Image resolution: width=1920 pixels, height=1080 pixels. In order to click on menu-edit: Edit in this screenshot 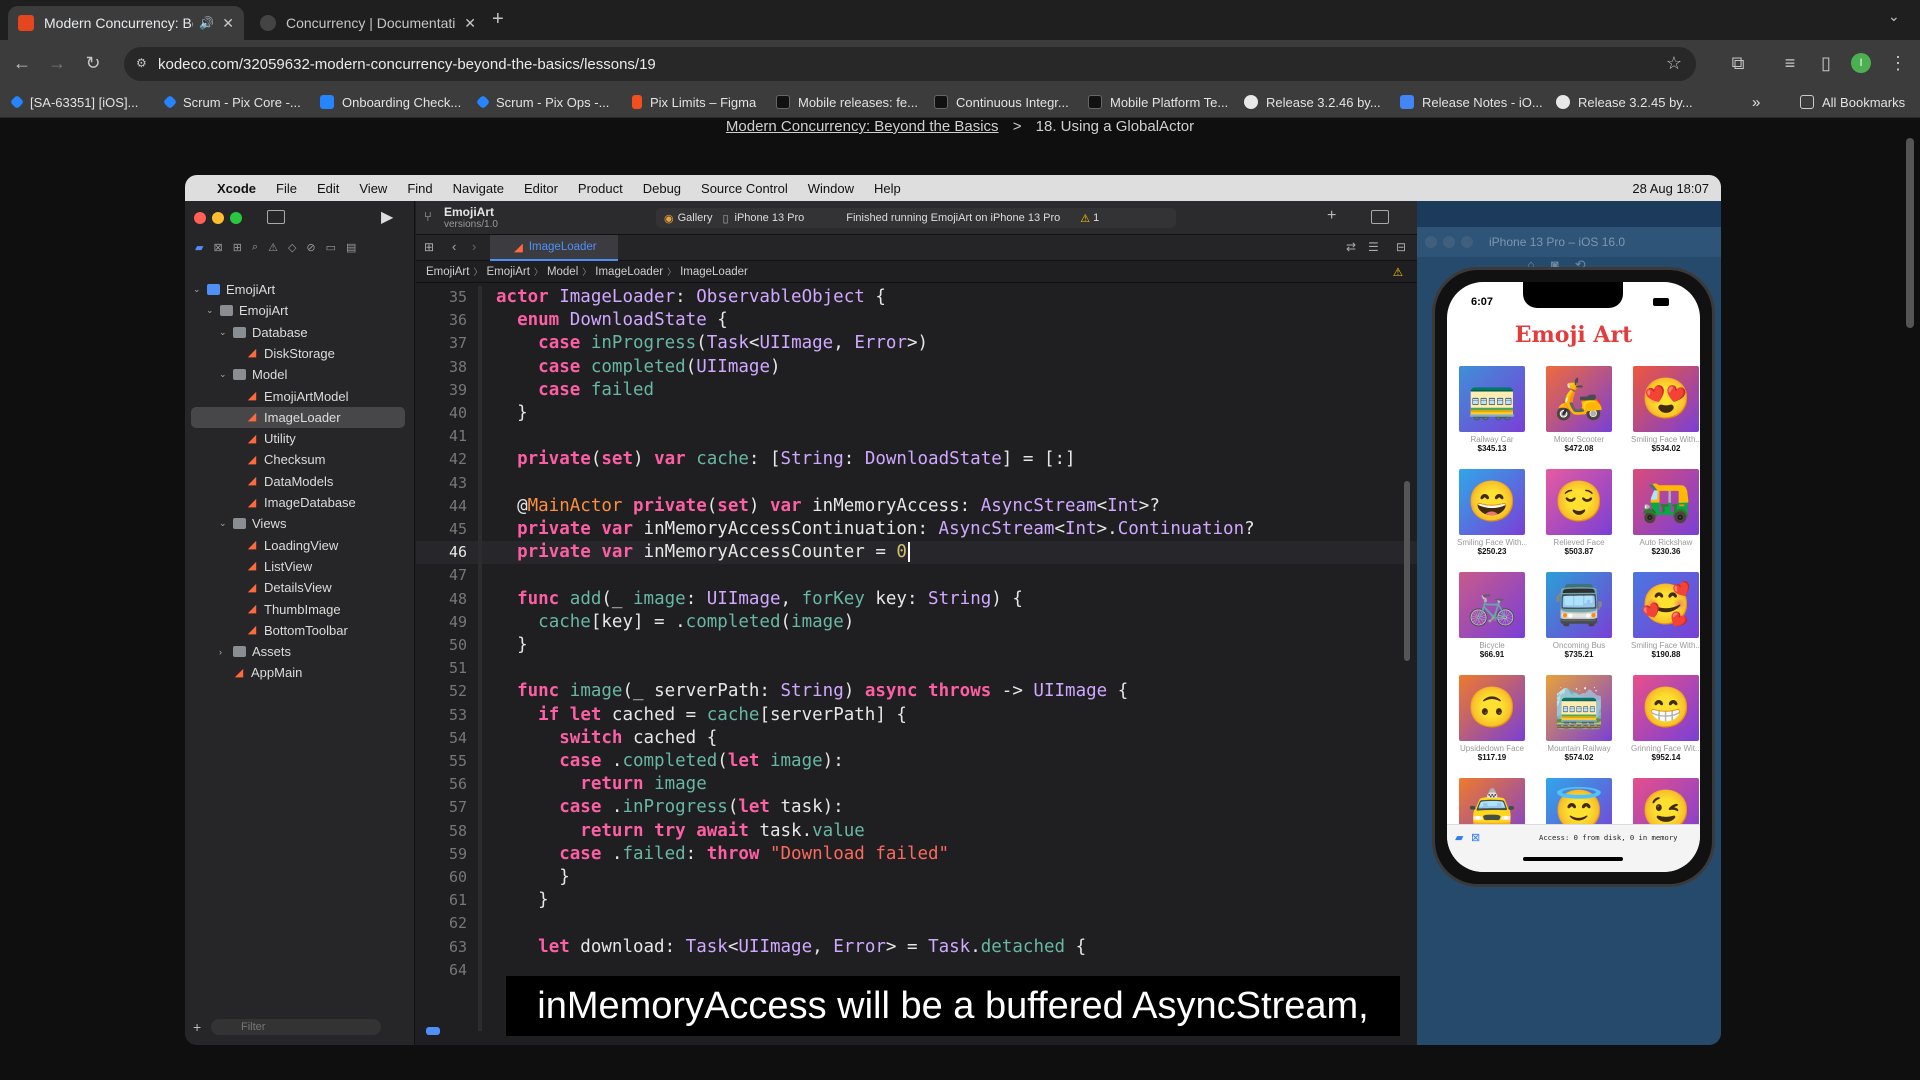, I will do `click(328, 188)`.